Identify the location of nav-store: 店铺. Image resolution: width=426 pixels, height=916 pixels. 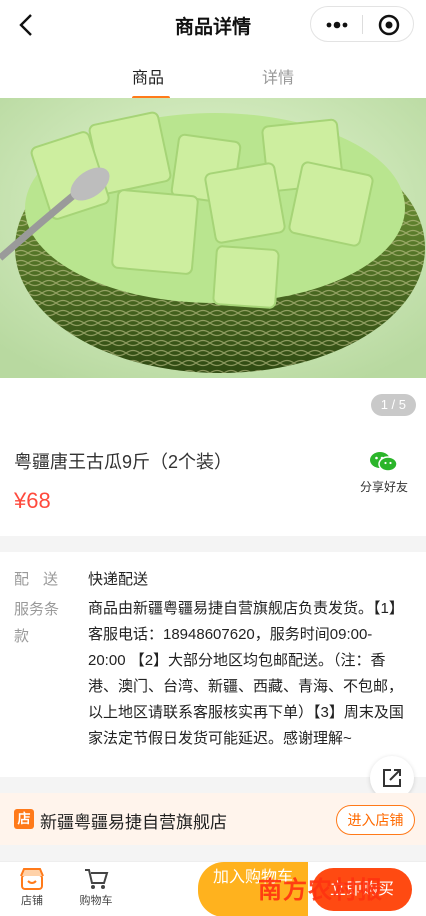
(32, 887).